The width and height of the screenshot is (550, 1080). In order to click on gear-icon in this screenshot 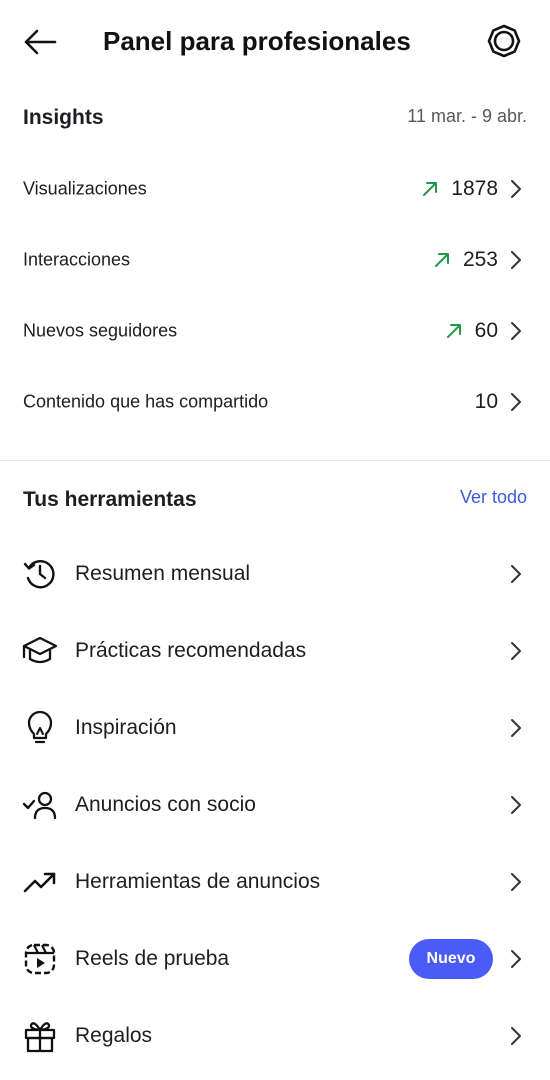, I will do `click(504, 41)`.